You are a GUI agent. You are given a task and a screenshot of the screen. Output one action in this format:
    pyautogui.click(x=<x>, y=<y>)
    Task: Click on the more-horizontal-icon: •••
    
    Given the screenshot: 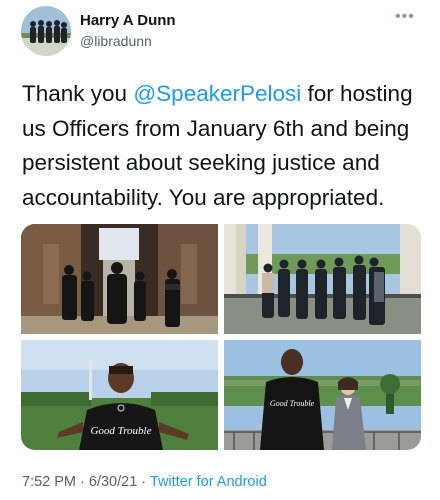 What is the action you would take?
    pyautogui.click(x=405, y=17)
    